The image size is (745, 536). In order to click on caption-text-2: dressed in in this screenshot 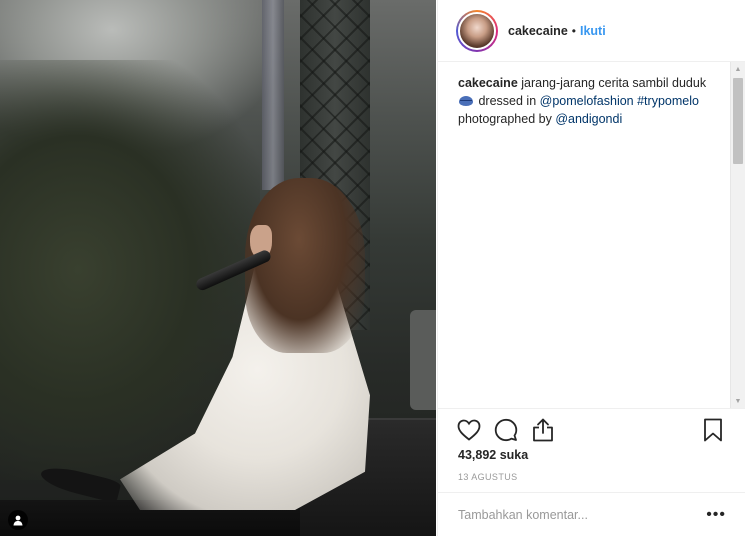, I will do `click(507, 101)`.